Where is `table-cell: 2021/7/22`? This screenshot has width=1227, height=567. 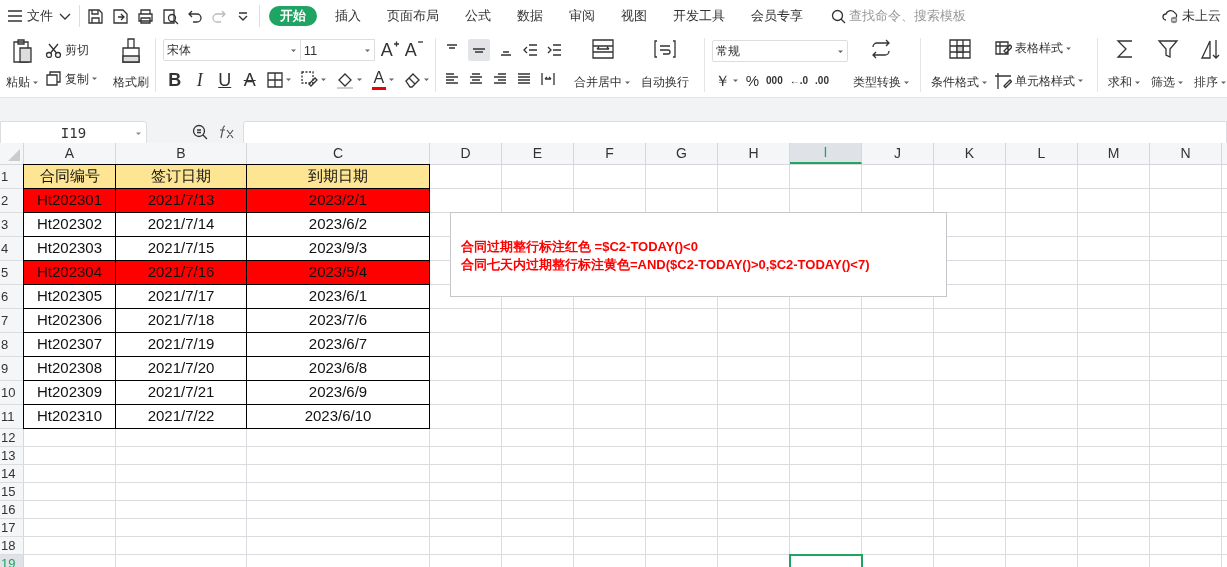
table-cell: 2021/7/22 is located at coordinates (181, 417).